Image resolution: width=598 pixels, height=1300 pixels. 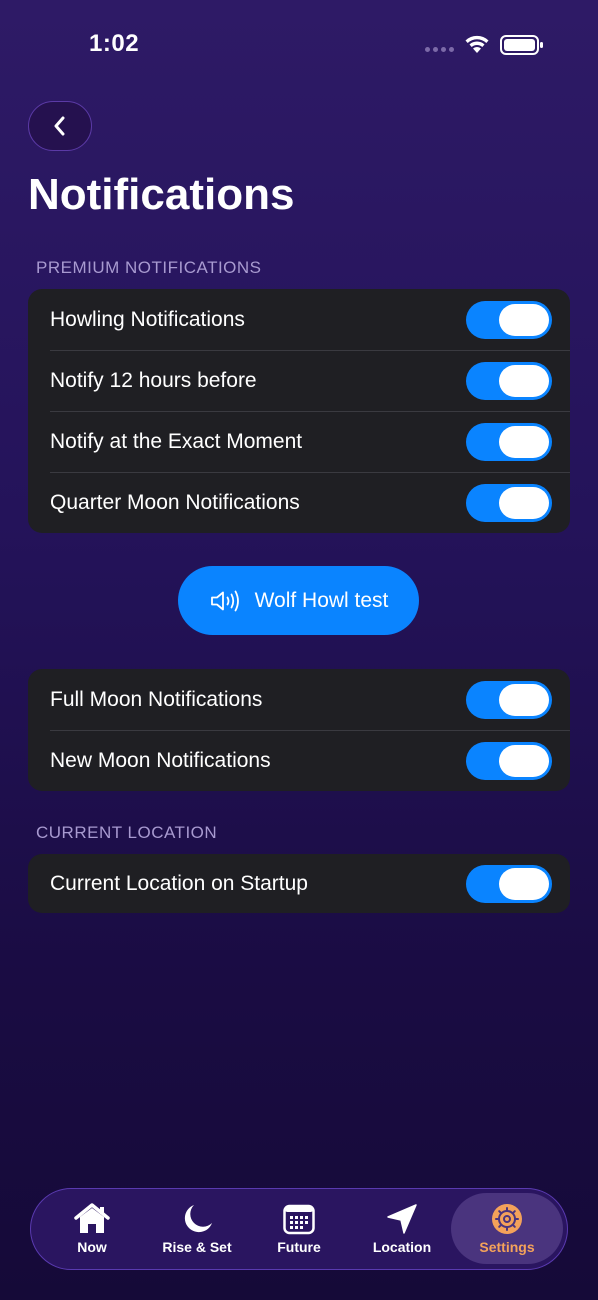 What do you see at coordinates (299, 699) in the screenshot?
I see `settings-row-full-moon: Full Moon Notifications` at bounding box center [299, 699].